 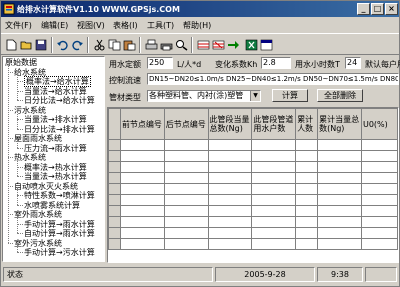 I want to click on printer-icon, so click(x=166, y=45).